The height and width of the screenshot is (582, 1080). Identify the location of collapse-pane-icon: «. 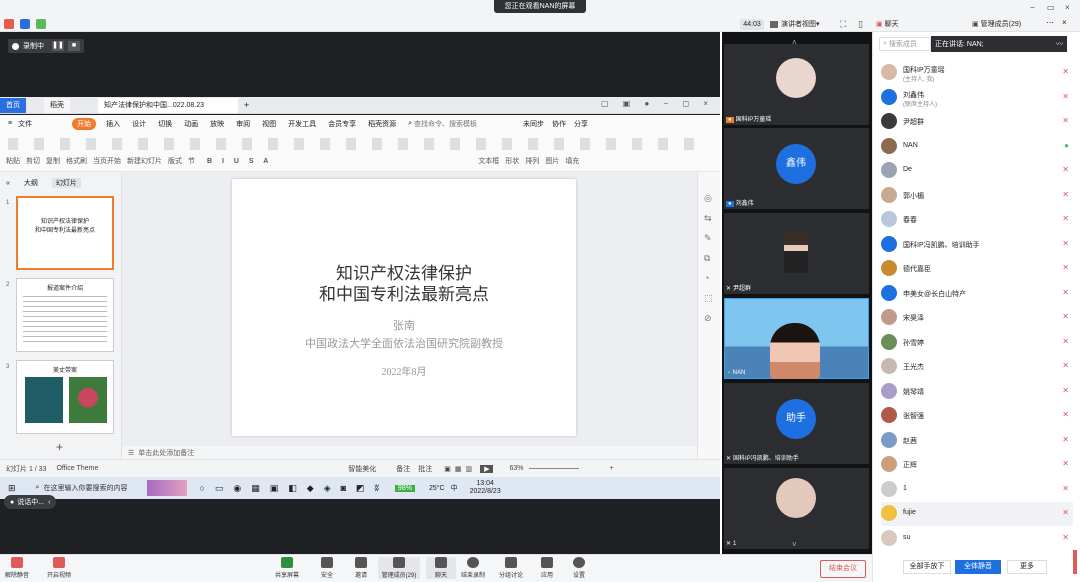
(8, 183).